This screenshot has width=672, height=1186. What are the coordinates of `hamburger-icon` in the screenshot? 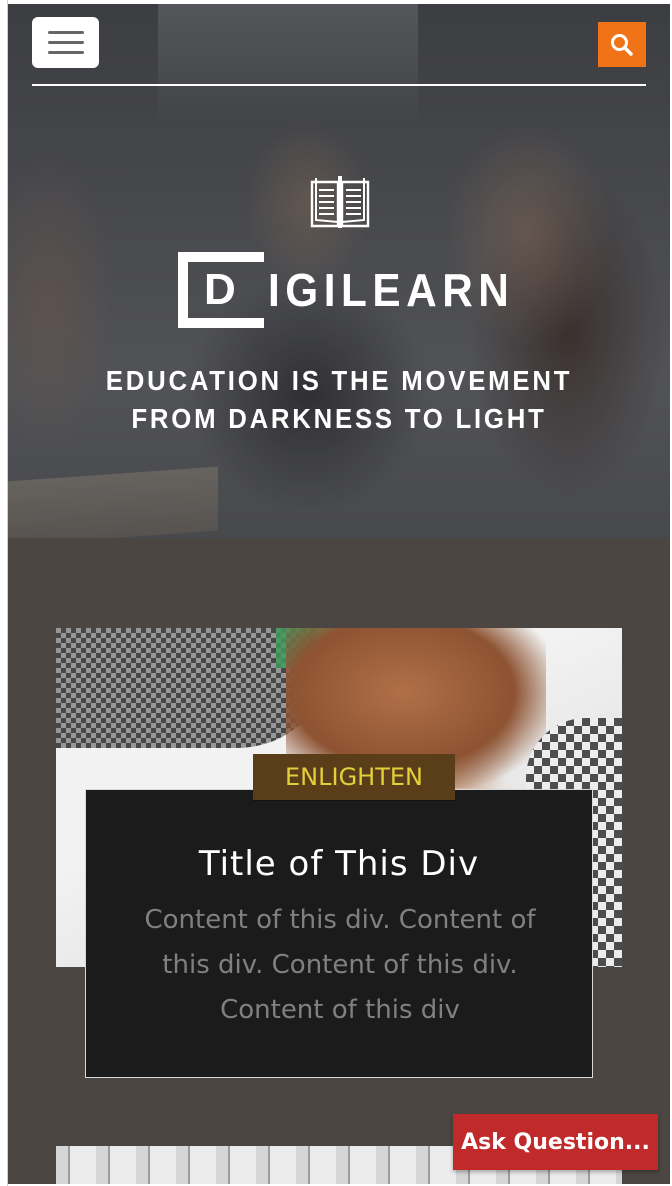 It's located at (65, 32).